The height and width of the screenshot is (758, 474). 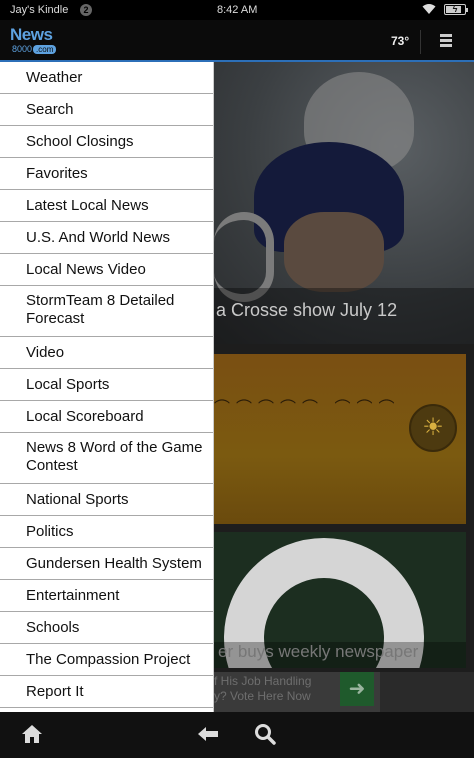 I want to click on logo-sub-number: 8000, so click(x=22, y=49).